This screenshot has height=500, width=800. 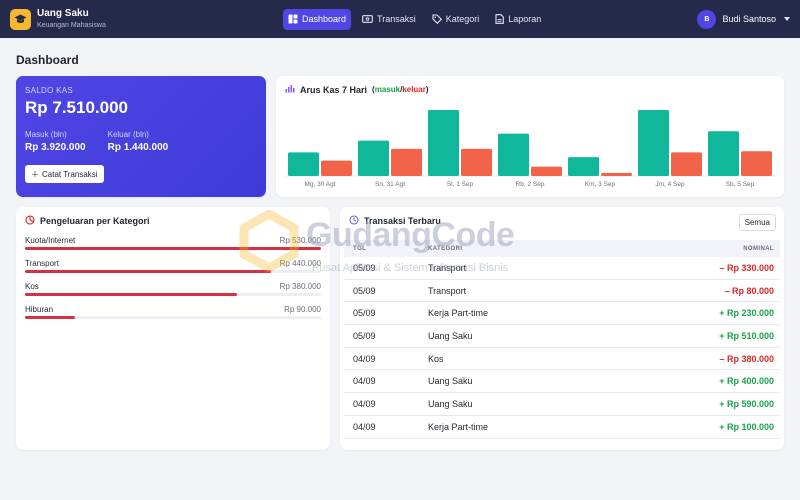 I want to click on category-name: Kuota/Internet, so click(x=50, y=240).